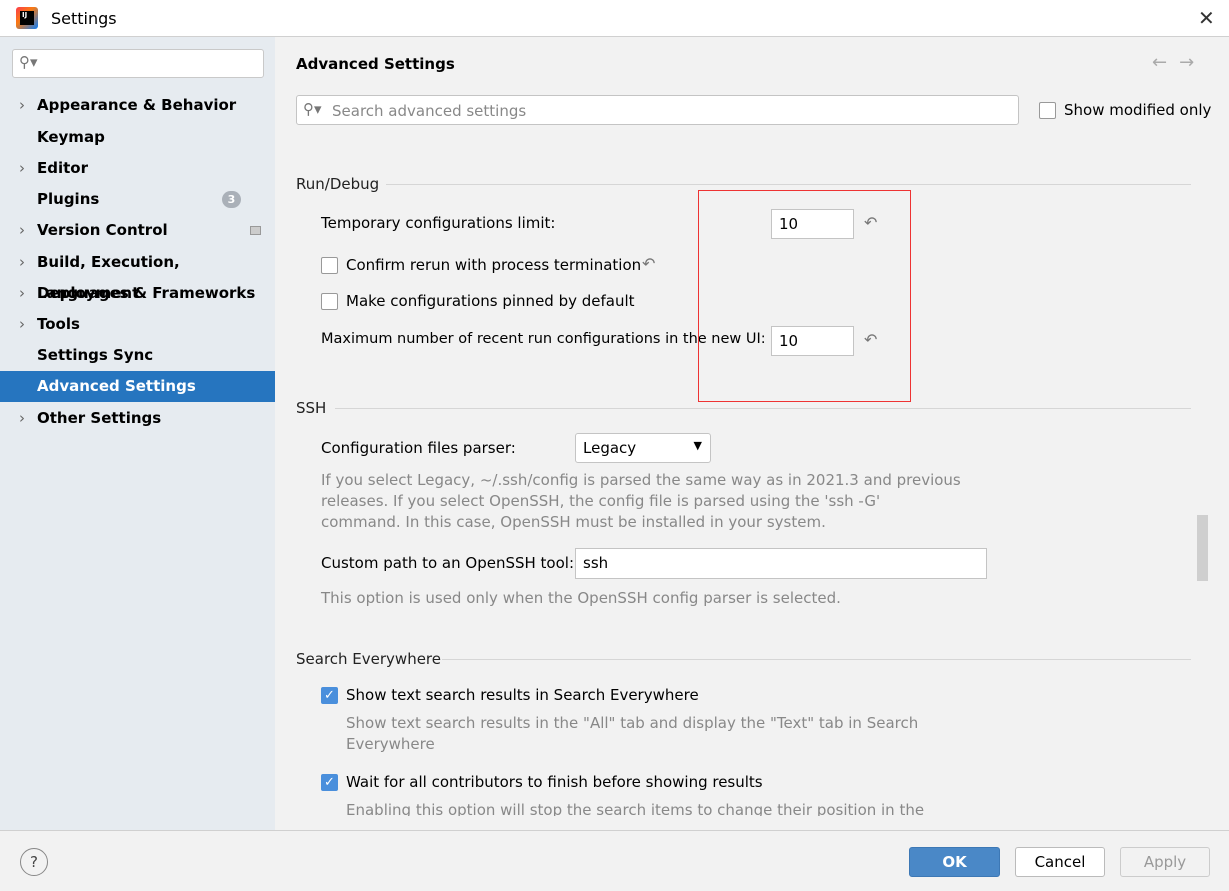 This screenshot has height=891, width=1229. I want to click on forward-arrow-icon: →, so click(1192, 62).